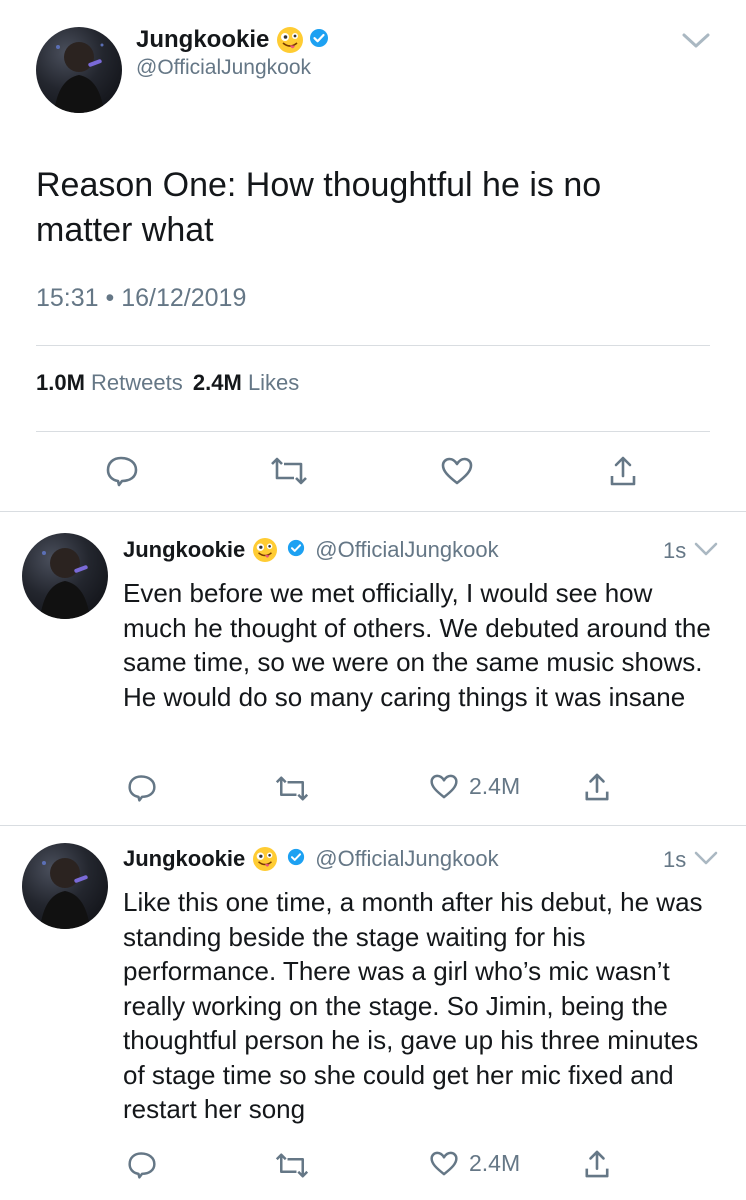 The height and width of the screenshot is (1200, 746). Describe the element at coordinates (60, 382) in the screenshot. I see `retweet-count: 1.0M` at that location.